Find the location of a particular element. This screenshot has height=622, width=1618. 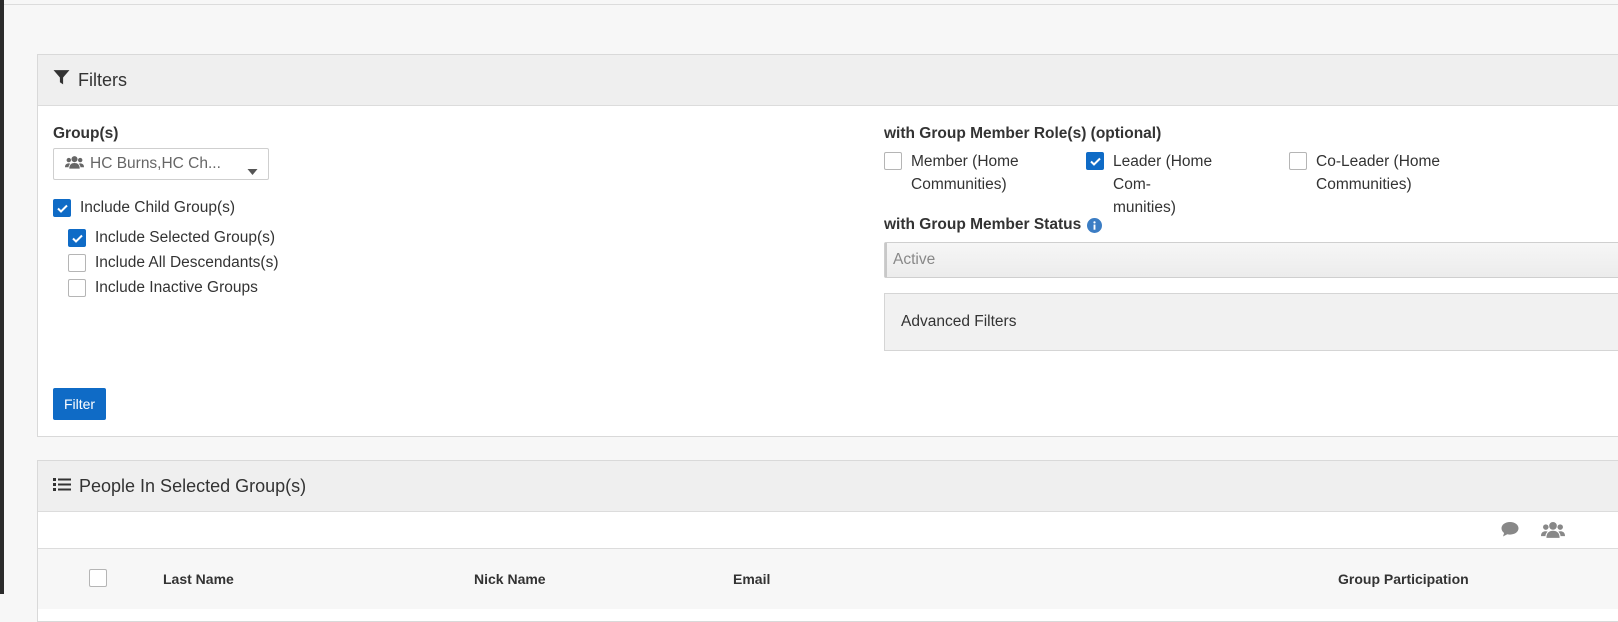

include-selected-groups-option: Include Selected Group(s) is located at coordinates (171, 238).